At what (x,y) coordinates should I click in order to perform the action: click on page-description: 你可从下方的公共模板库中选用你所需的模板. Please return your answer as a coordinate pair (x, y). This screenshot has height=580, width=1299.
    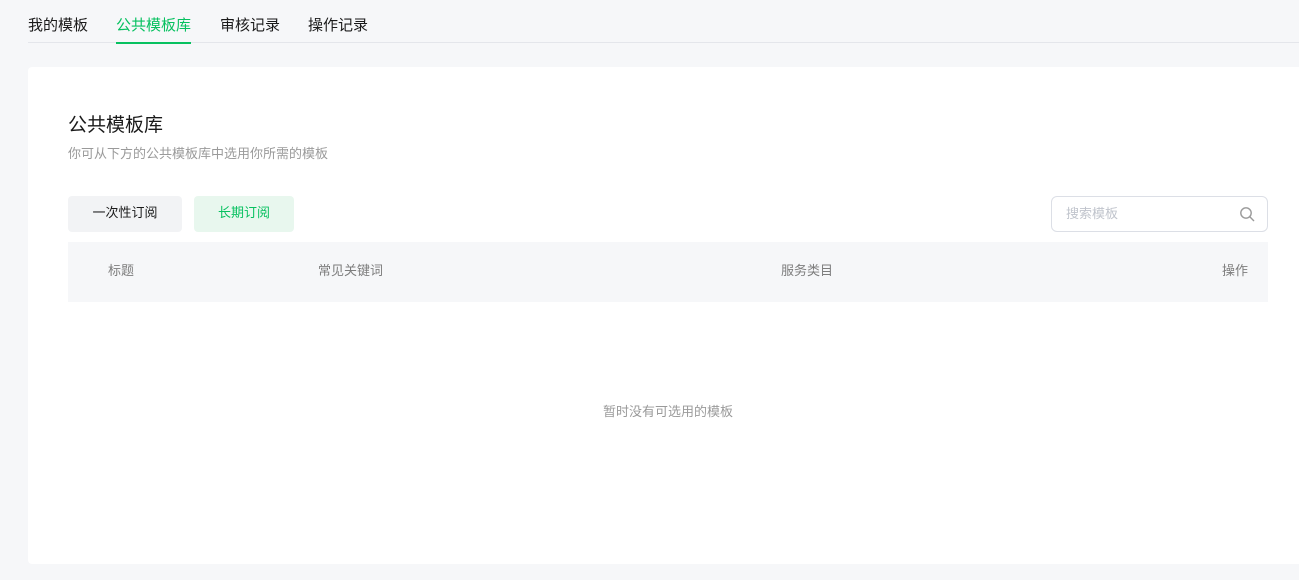
    Looking at the image, I should click on (198, 154).